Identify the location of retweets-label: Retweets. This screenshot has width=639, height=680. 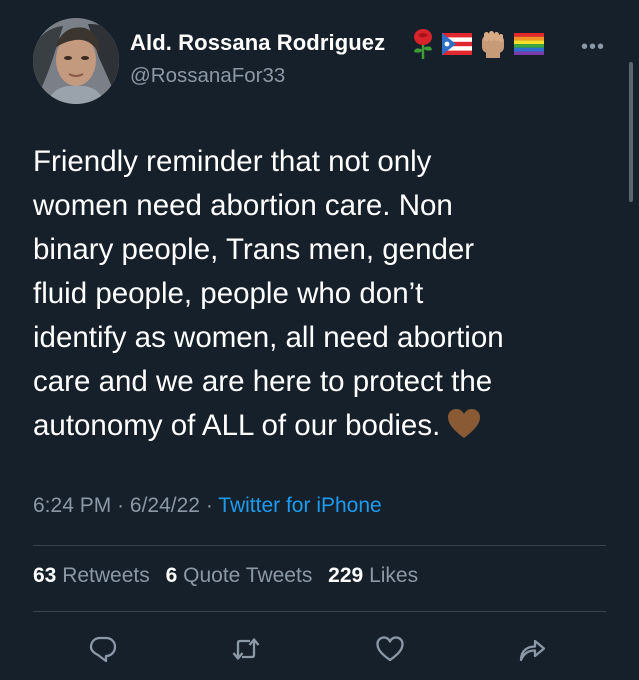
(106, 575).